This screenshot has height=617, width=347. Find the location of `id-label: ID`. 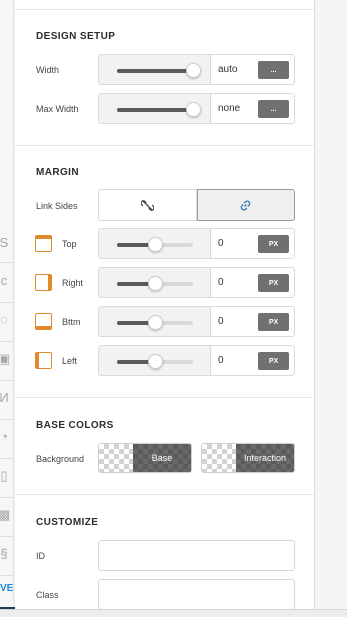

id-label: ID is located at coordinates (40, 556).